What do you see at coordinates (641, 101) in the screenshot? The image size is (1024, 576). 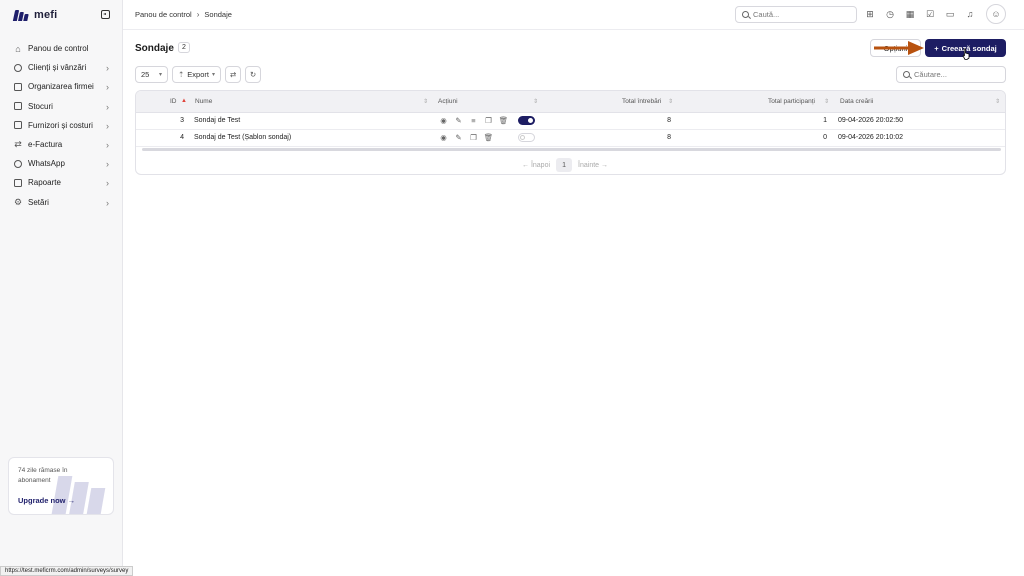 I see `col-header-total-questions: Total întrebări` at bounding box center [641, 101].